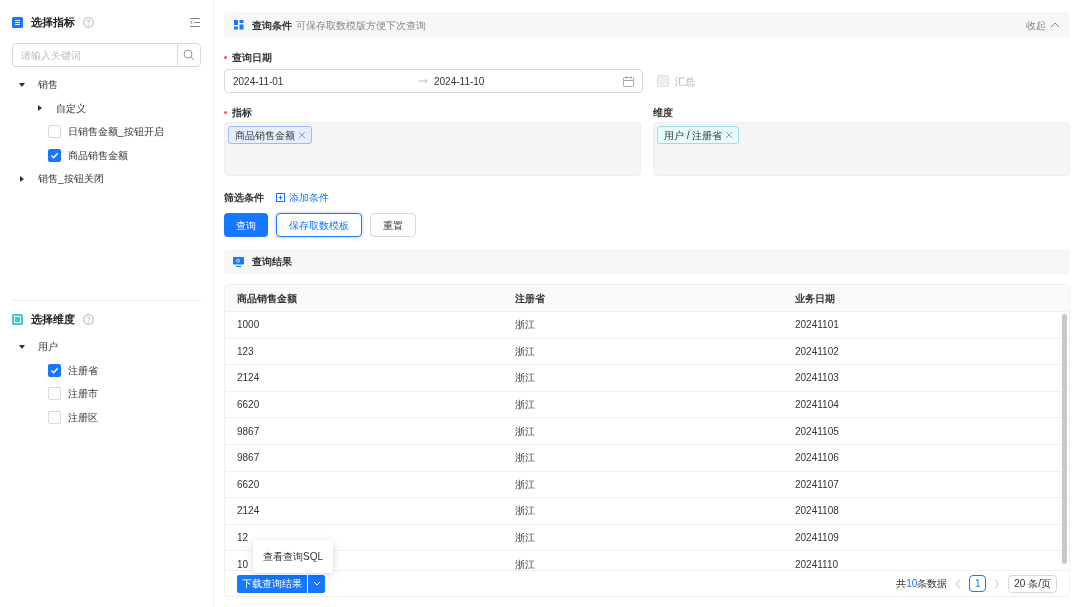 This screenshot has width=1080, height=607. What do you see at coordinates (272, 25) in the screenshot?
I see `section-title: 查询条件` at bounding box center [272, 25].